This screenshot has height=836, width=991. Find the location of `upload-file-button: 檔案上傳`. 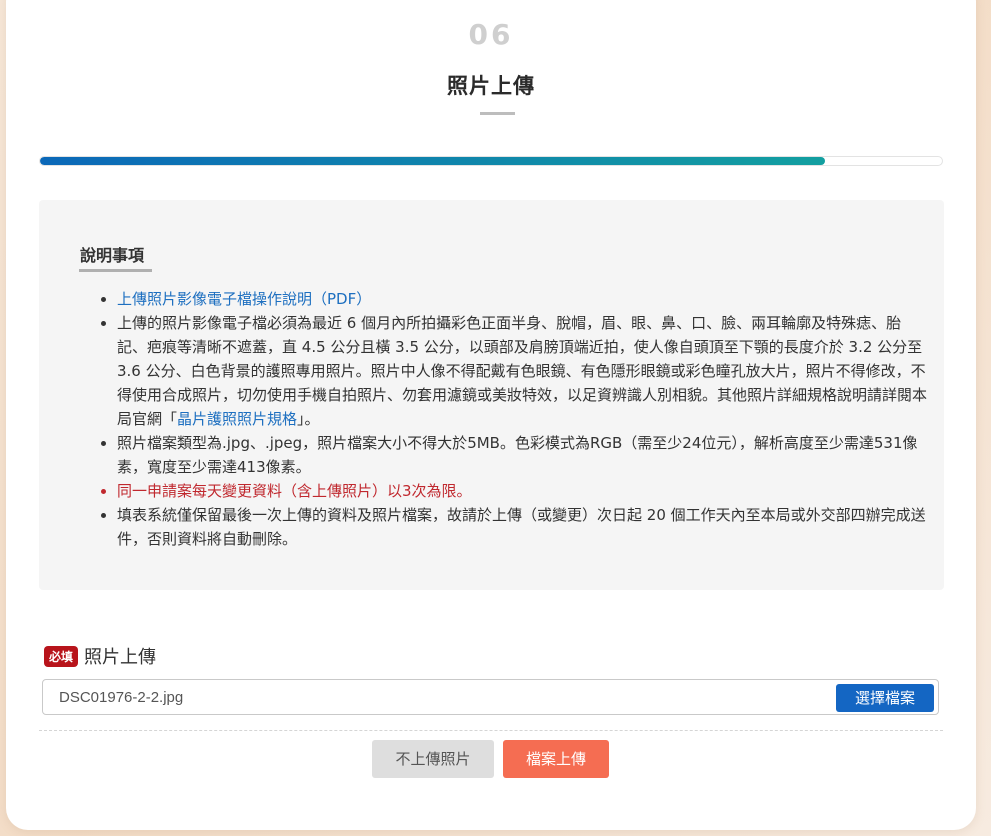

upload-file-button: 檔案上傳 is located at coordinates (556, 759).